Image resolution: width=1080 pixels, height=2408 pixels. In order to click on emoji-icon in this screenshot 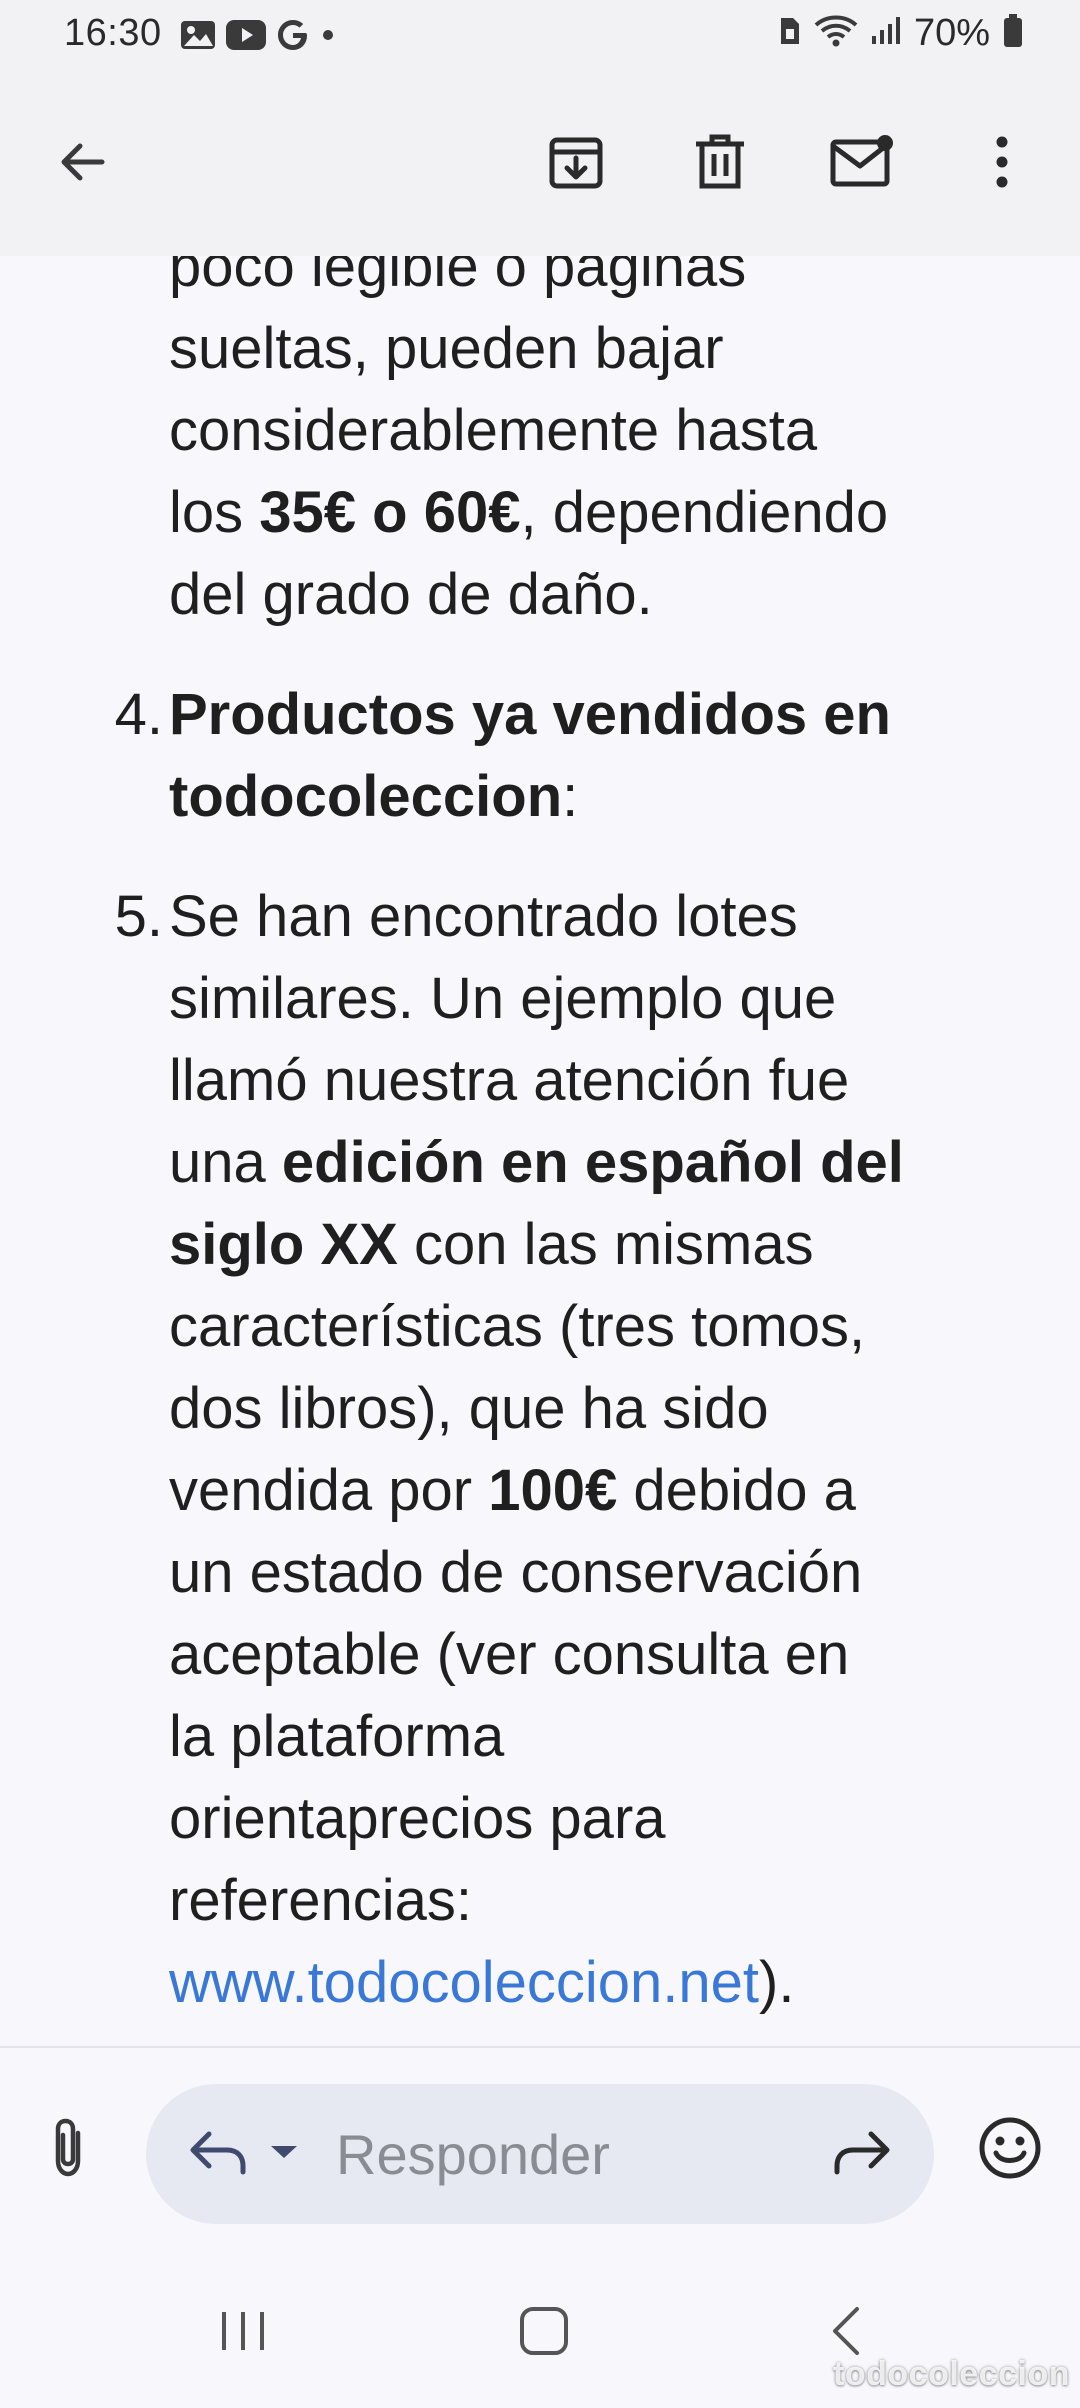, I will do `click(1010, 2150)`.